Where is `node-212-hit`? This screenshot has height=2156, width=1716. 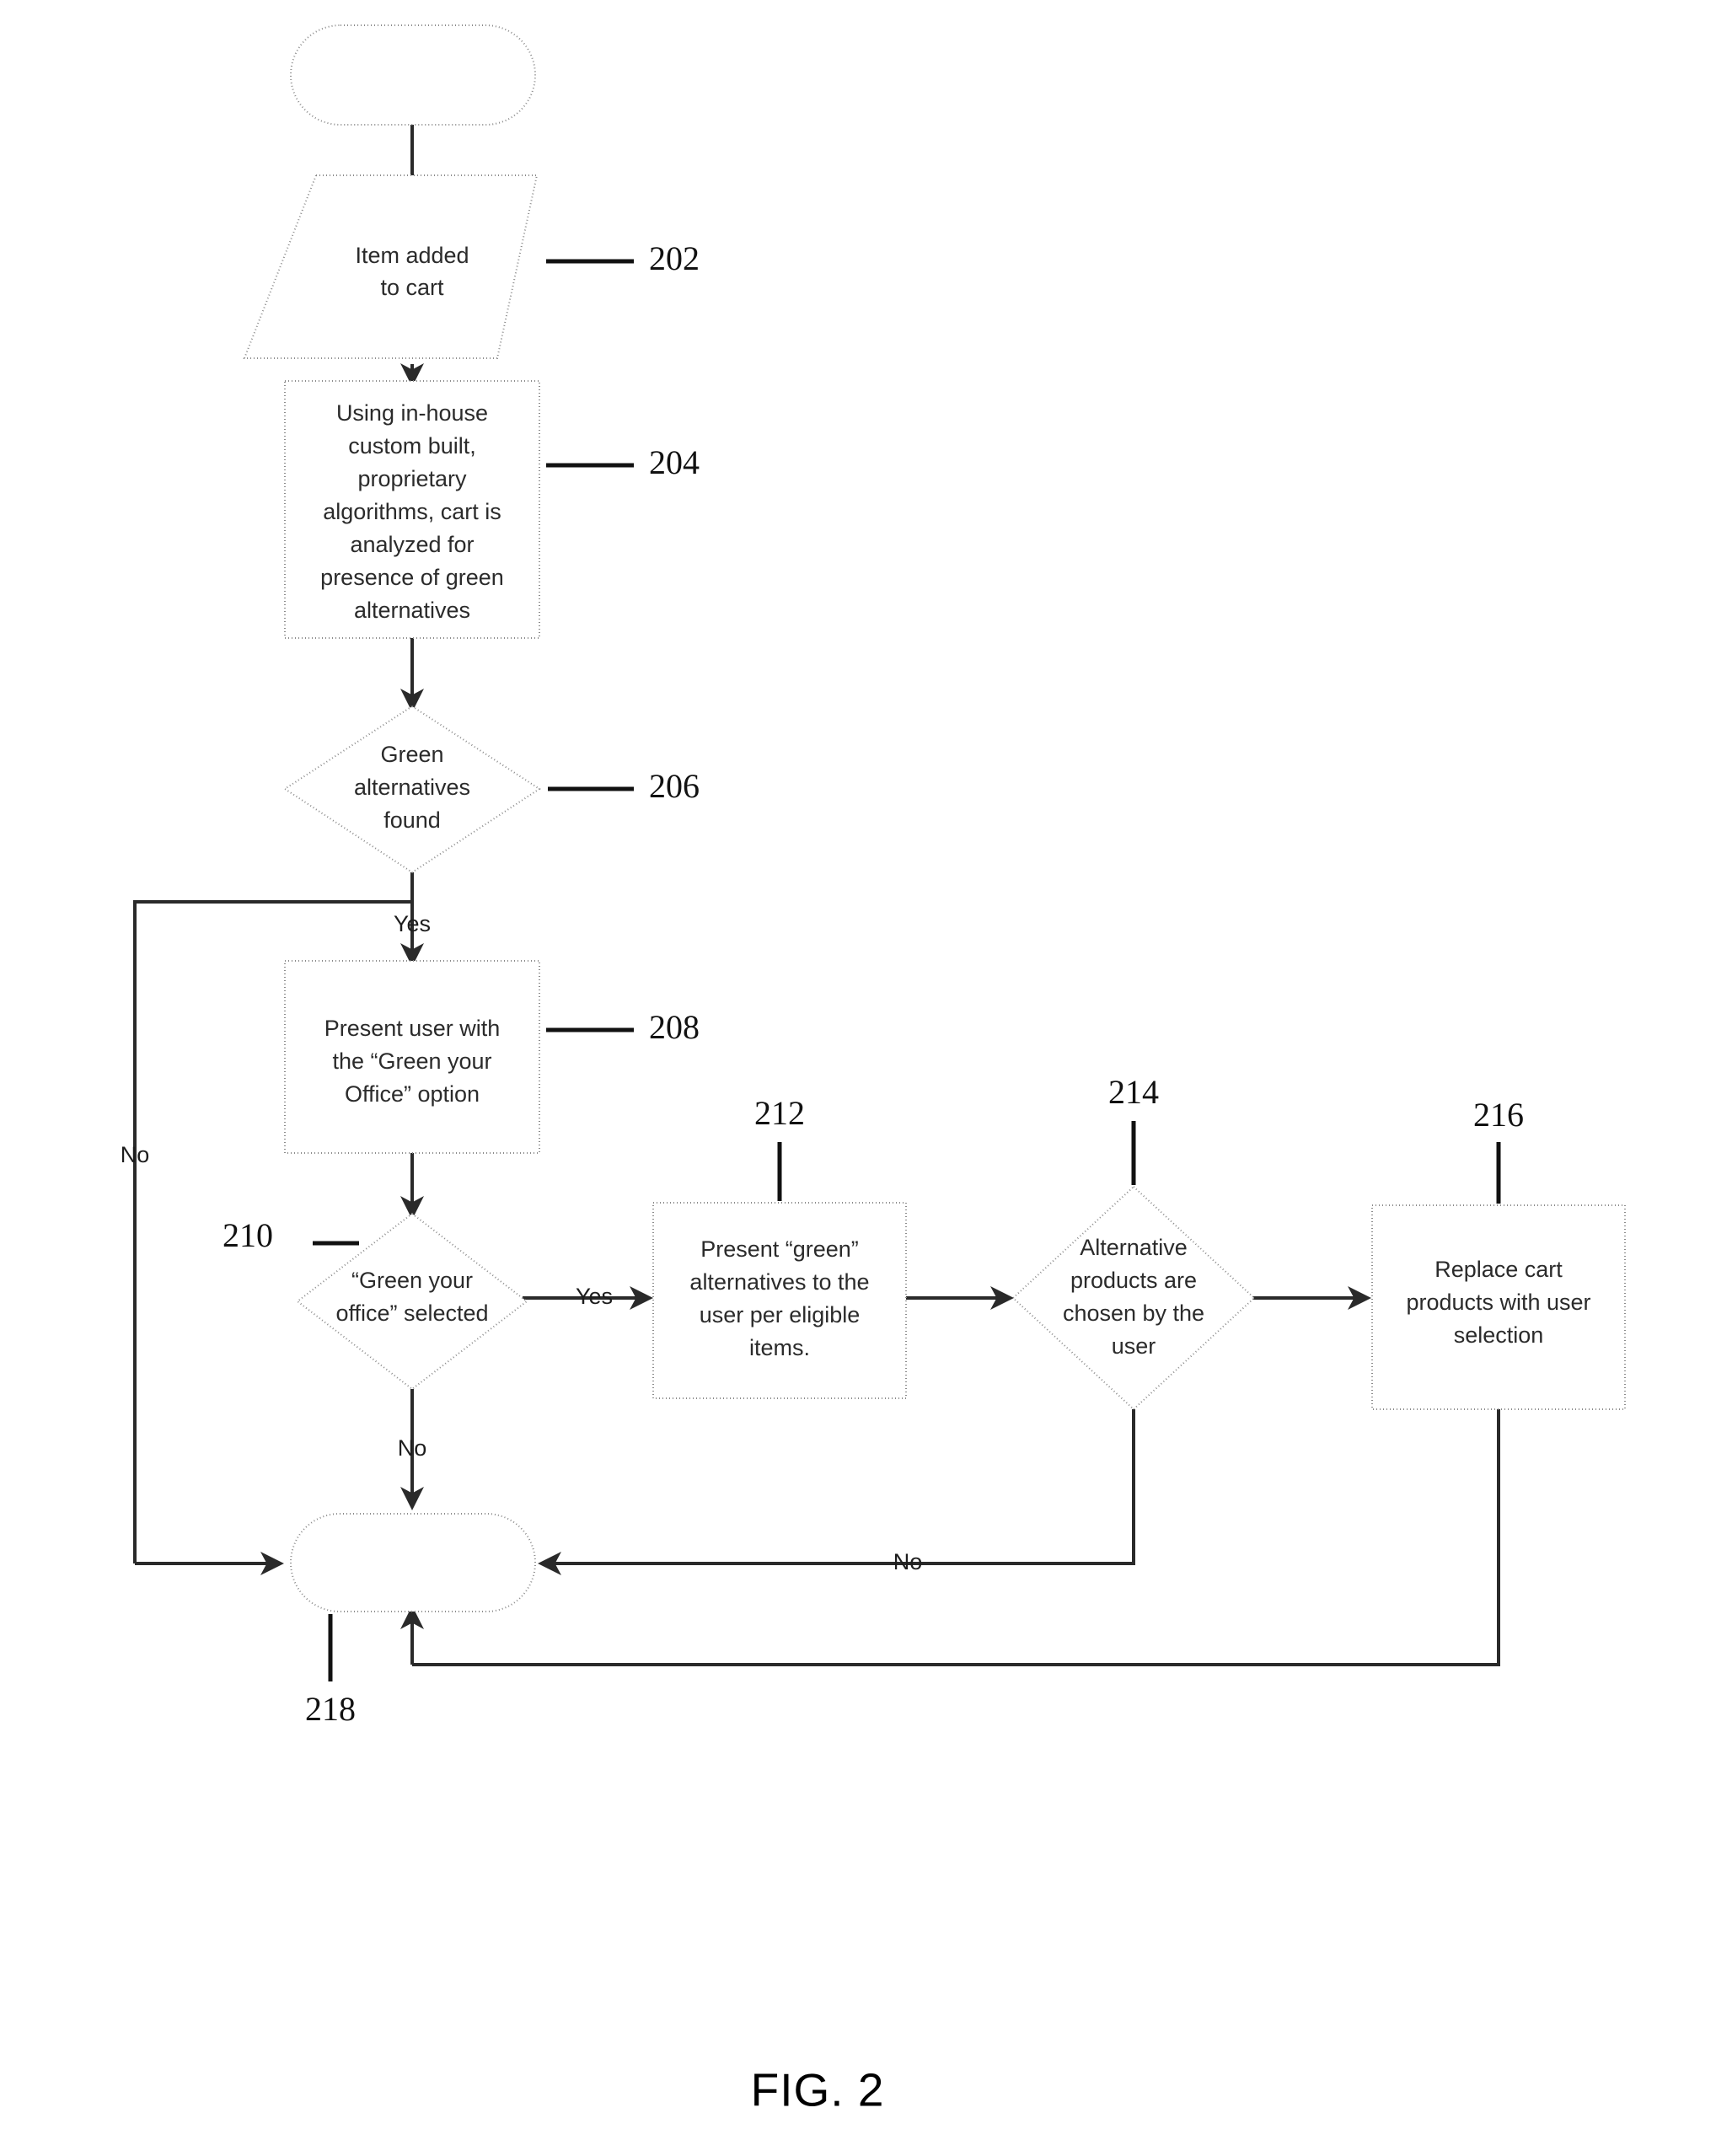 node-212-hit is located at coordinates (779, 1300).